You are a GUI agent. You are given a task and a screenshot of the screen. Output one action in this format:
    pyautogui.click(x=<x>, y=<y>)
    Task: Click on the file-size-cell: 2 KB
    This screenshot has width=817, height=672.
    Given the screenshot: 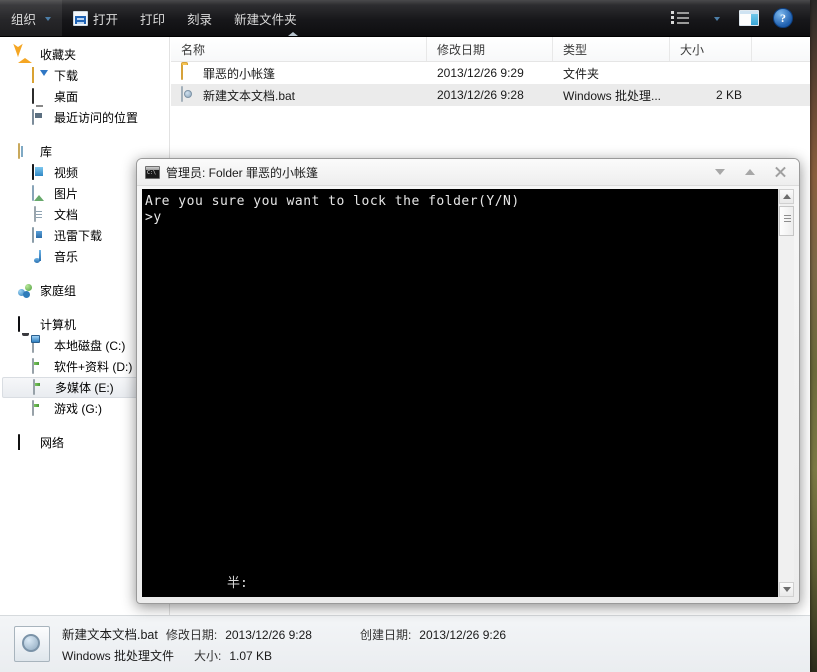 What is the action you would take?
    pyautogui.click(x=728, y=95)
    